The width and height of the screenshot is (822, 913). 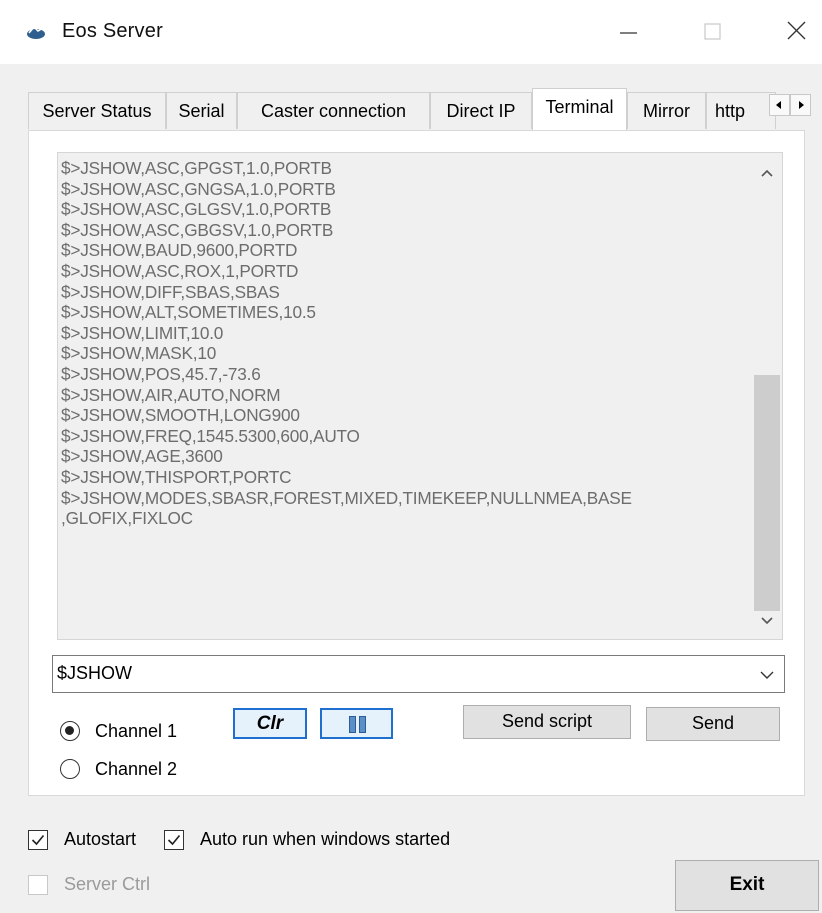 I want to click on send-script-button: Send script, so click(x=547, y=722).